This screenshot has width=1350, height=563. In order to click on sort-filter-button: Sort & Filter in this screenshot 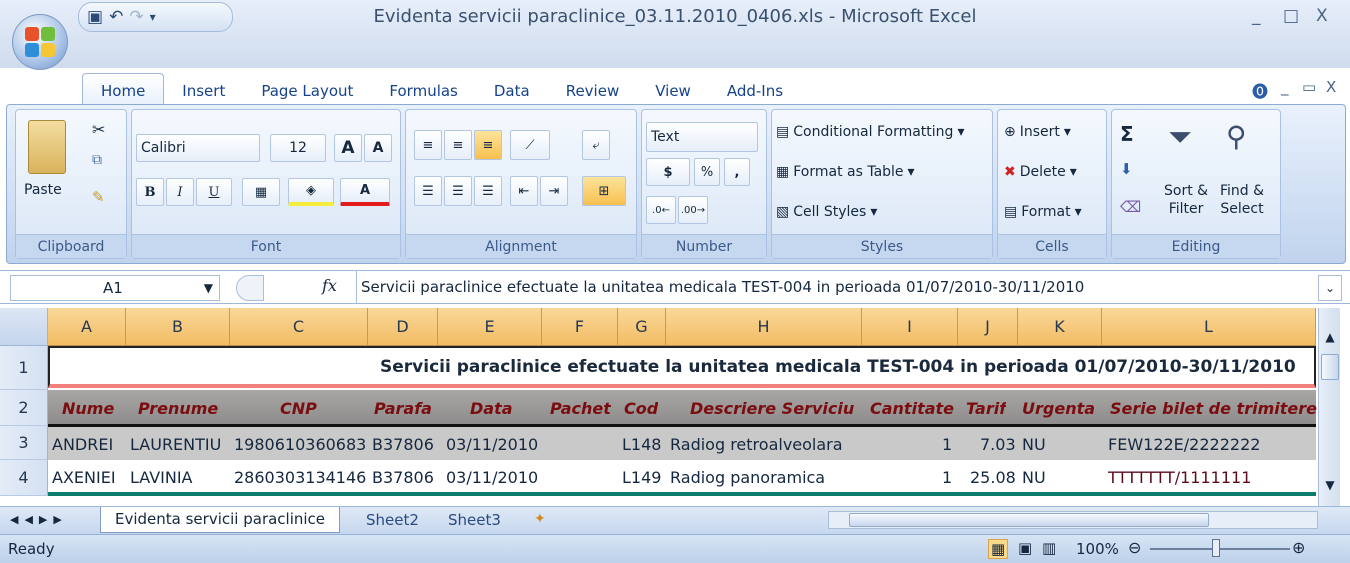, I will do `click(1186, 200)`.